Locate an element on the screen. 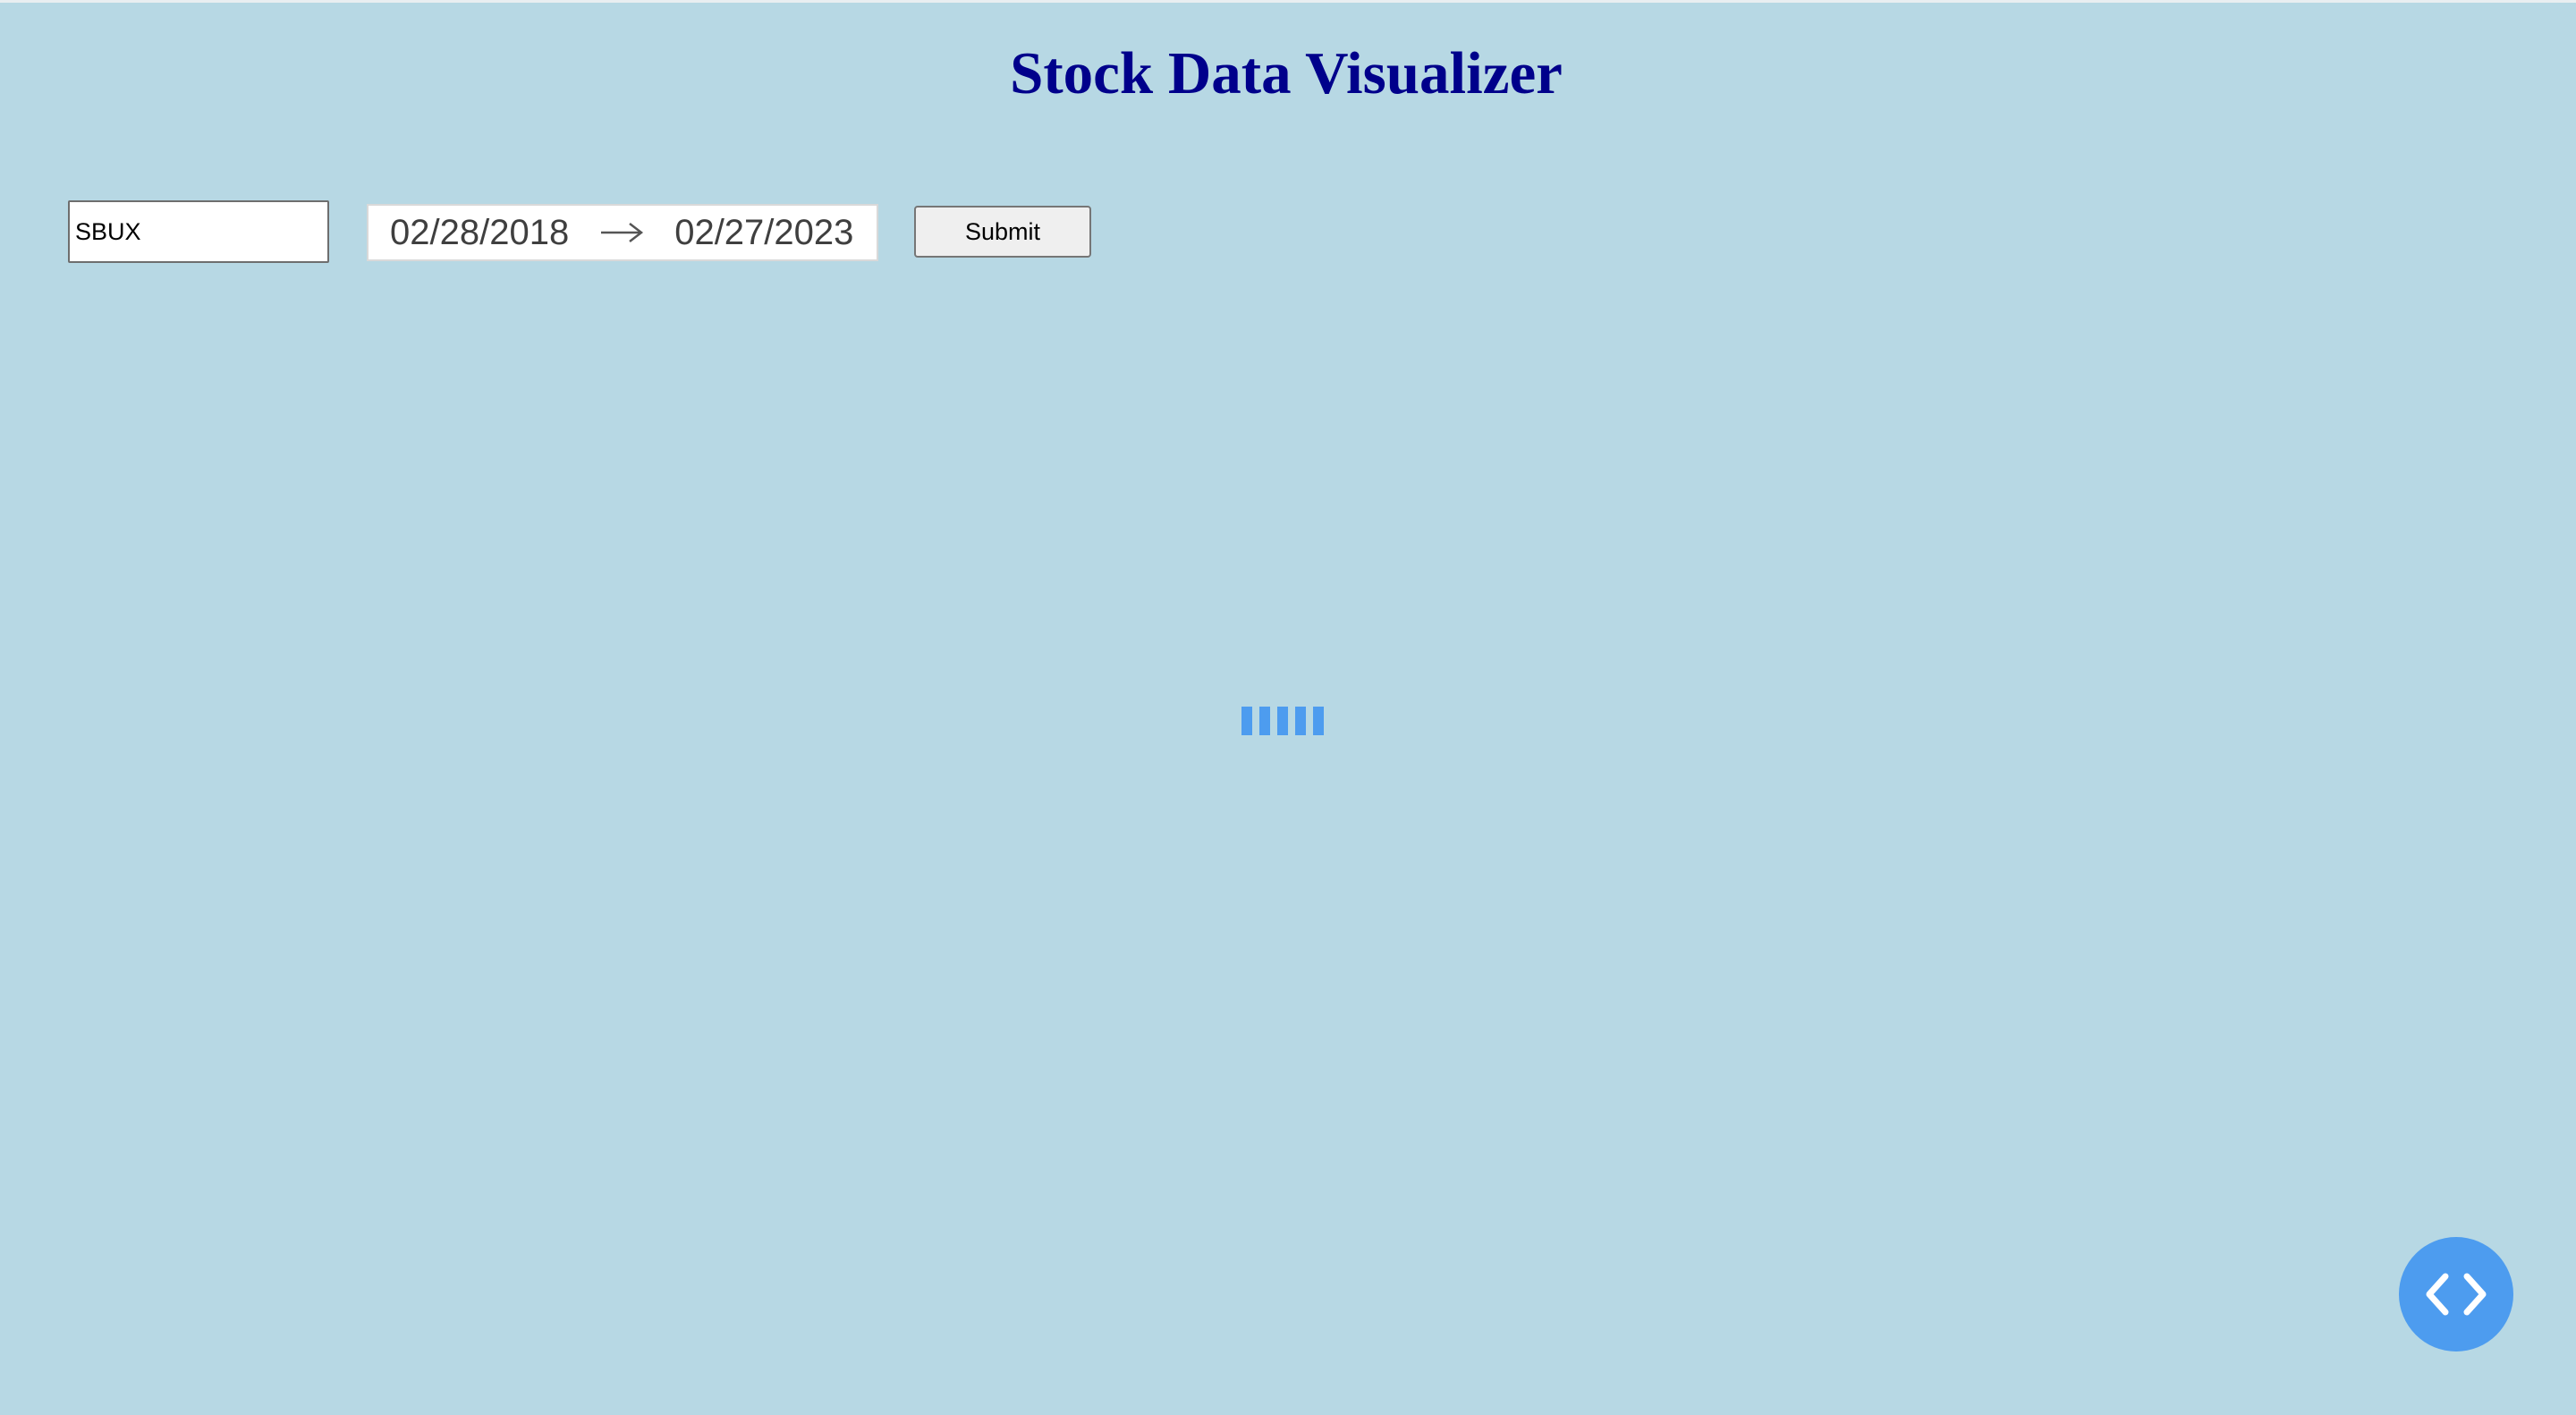 The height and width of the screenshot is (1415, 2576). ticker-input is located at coordinates (198, 231).